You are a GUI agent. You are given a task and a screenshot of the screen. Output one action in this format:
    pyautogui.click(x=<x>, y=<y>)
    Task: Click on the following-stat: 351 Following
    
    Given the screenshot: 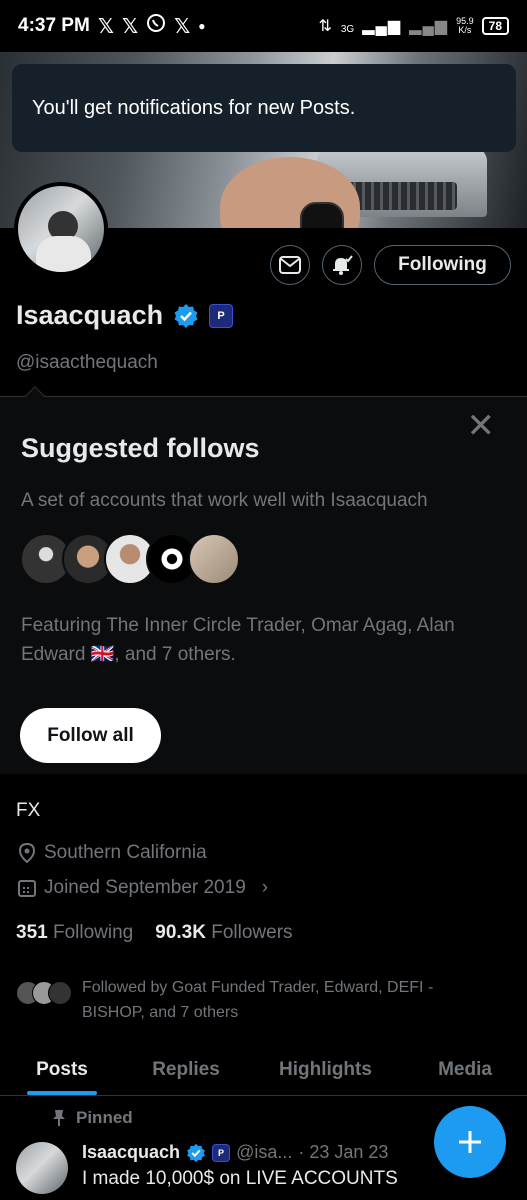 What is the action you would take?
    pyautogui.click(x=74, y=933)
    